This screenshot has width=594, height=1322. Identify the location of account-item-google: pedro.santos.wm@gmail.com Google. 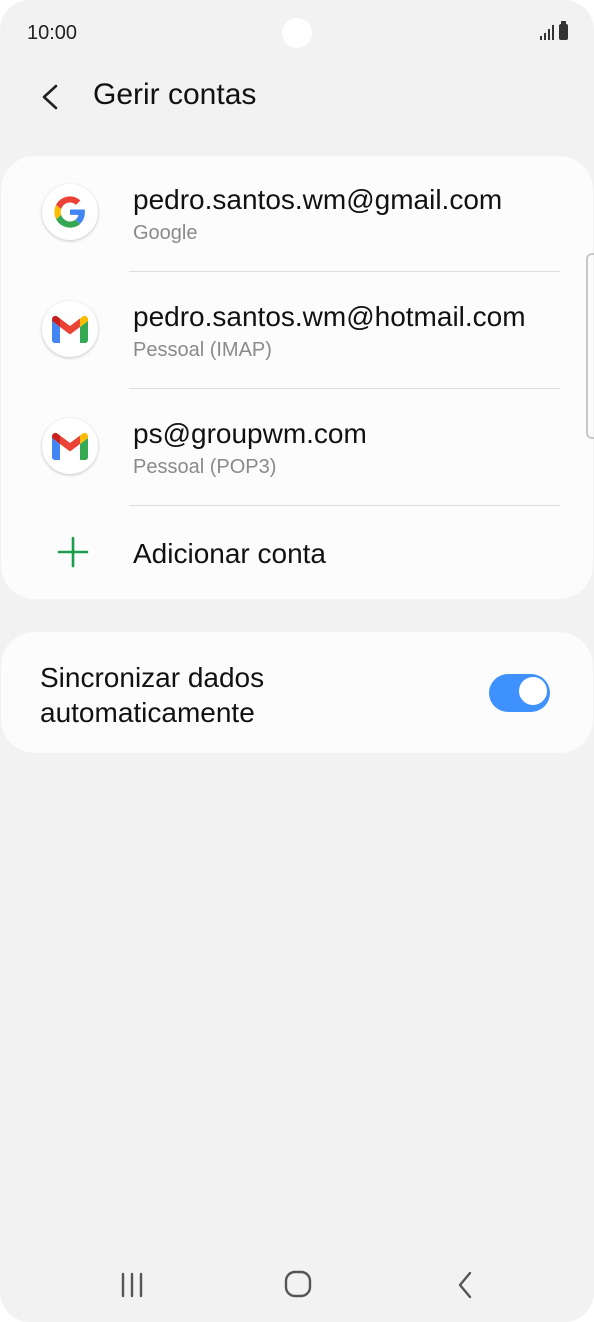
(297, 214).